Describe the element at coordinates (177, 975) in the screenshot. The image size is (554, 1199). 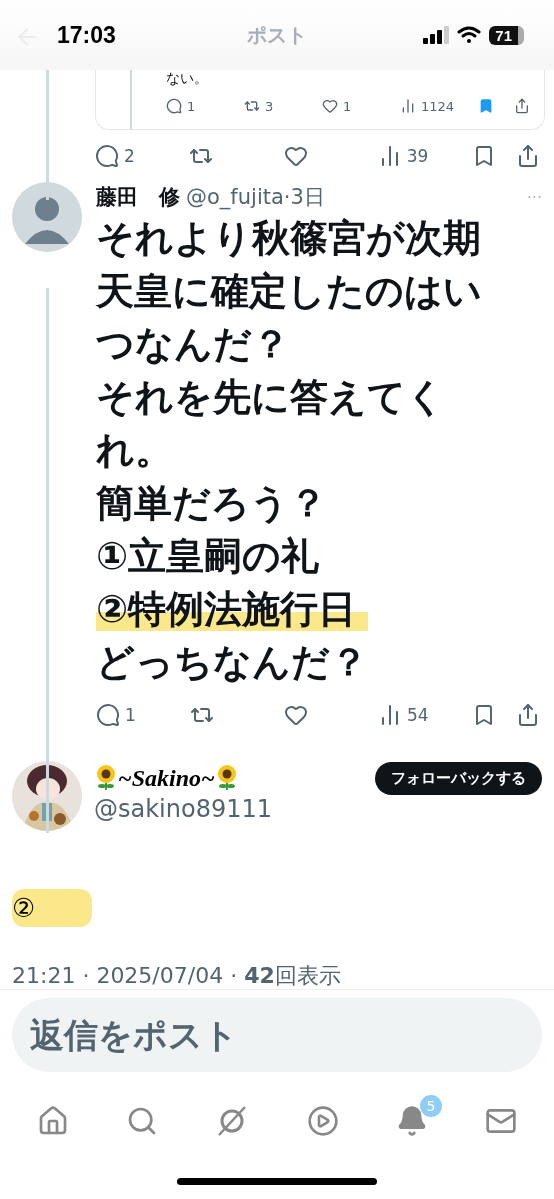
I see `post-timestamp: 21:21 · 2025/07/04 · 42回表示` at that location.